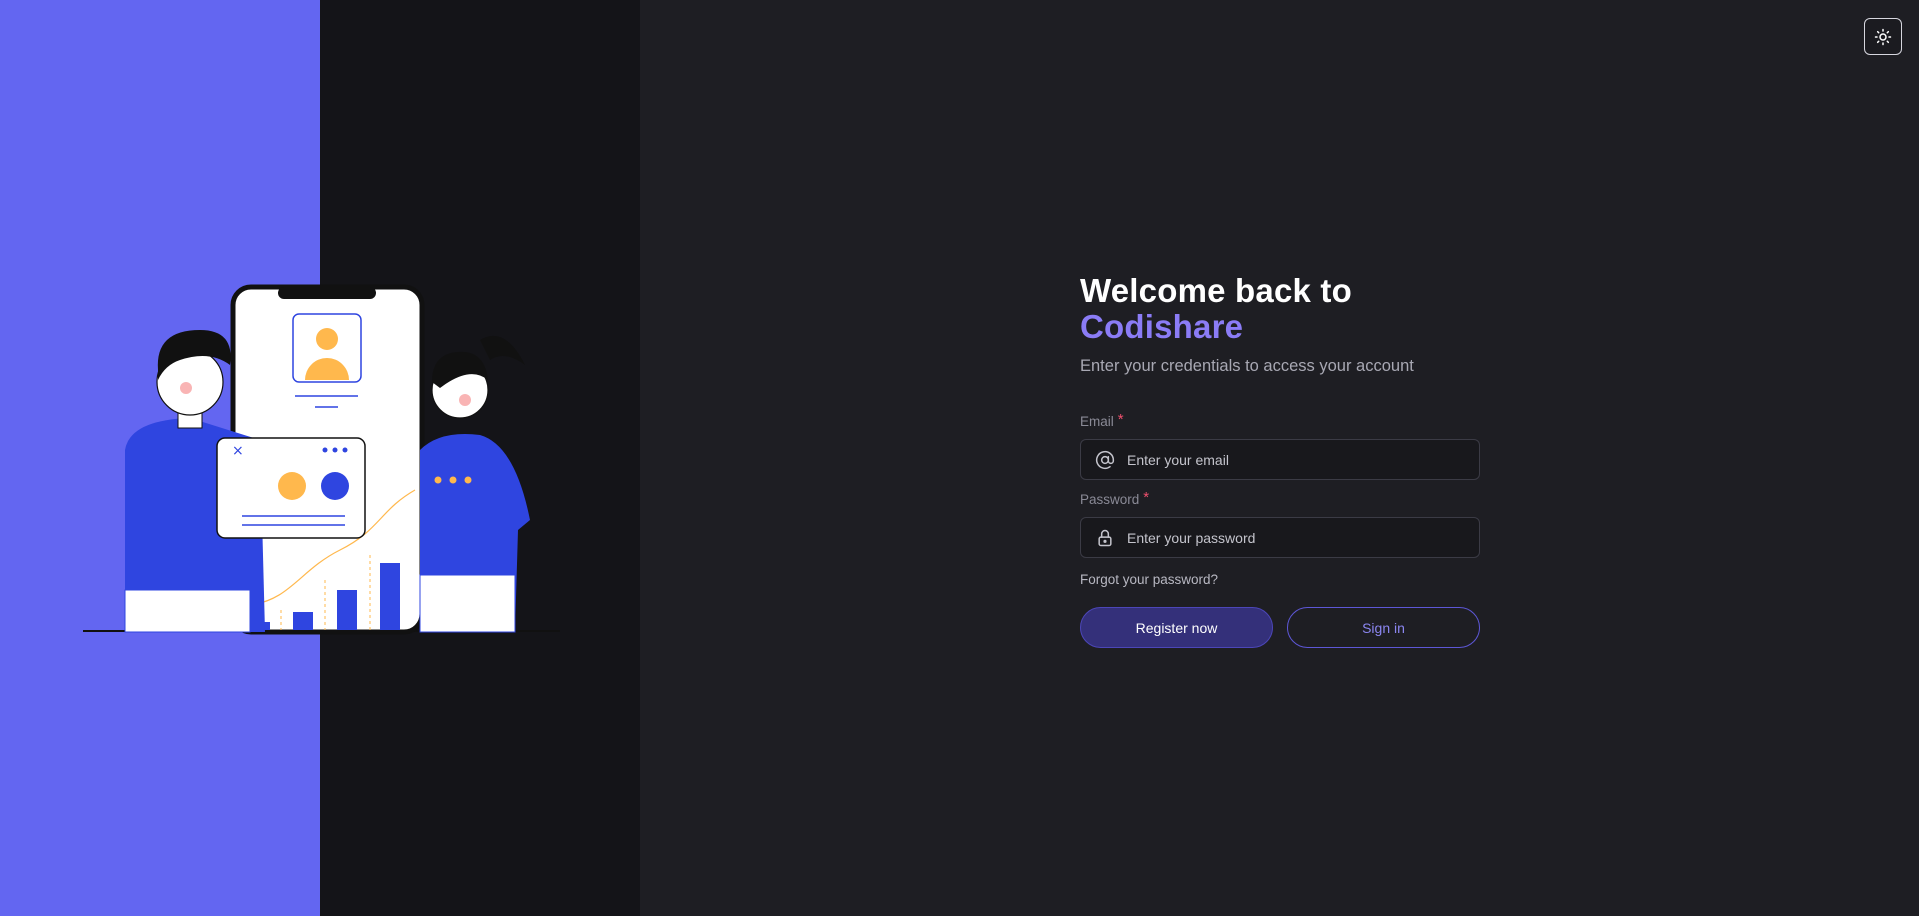 The height and width of the screenshot is (916, 1919). I want to click on form-actions: Register now Sign in, so click(1280, 627).